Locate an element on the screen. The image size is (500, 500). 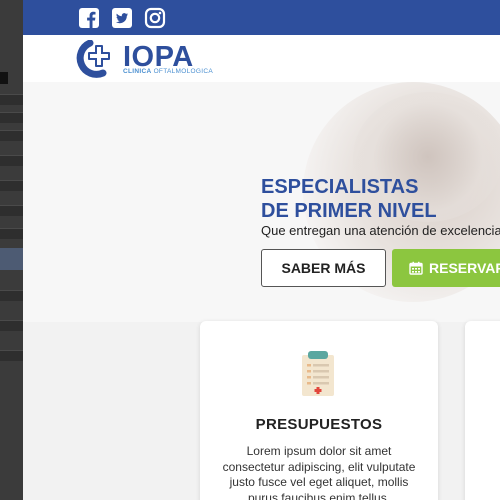
panel-selected-row is located at coordinates (11, 259).